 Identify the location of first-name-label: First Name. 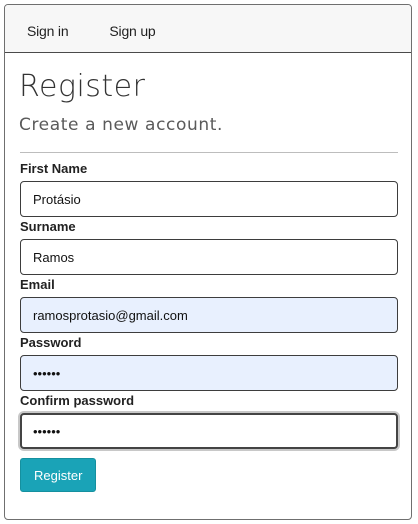
(54, 168).